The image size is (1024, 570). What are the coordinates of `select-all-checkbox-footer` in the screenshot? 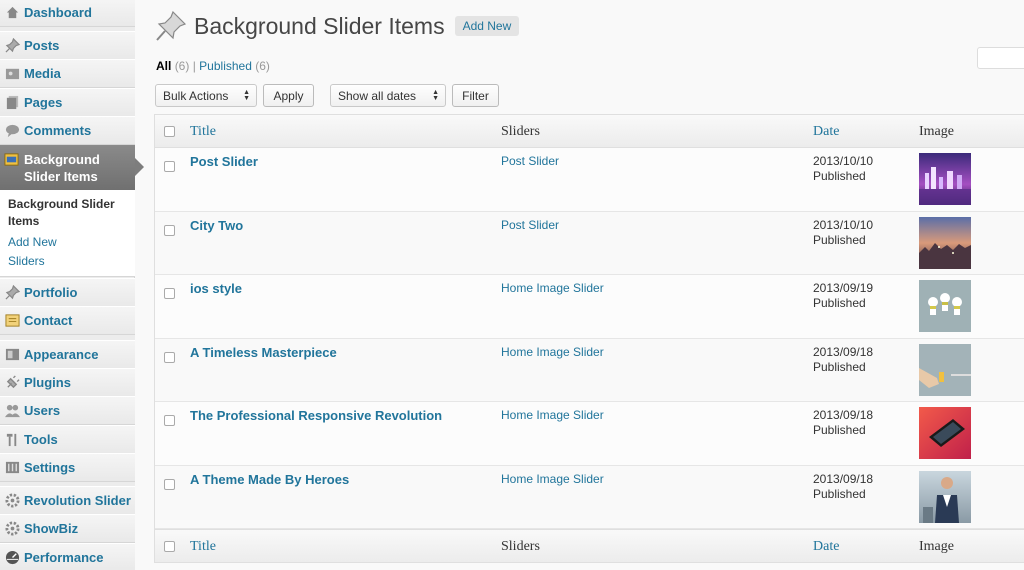 It's located at (169, 546).